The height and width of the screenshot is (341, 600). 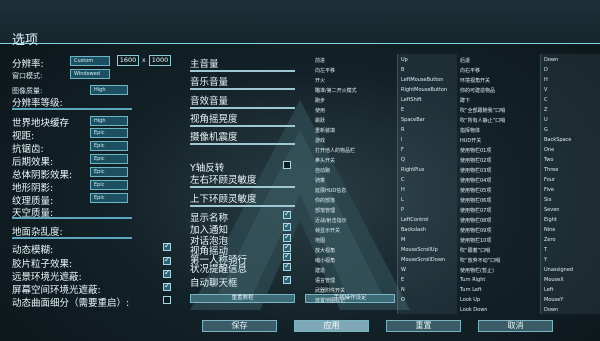 I want to click on keybind-key: Y, so click(x=545, y=260).